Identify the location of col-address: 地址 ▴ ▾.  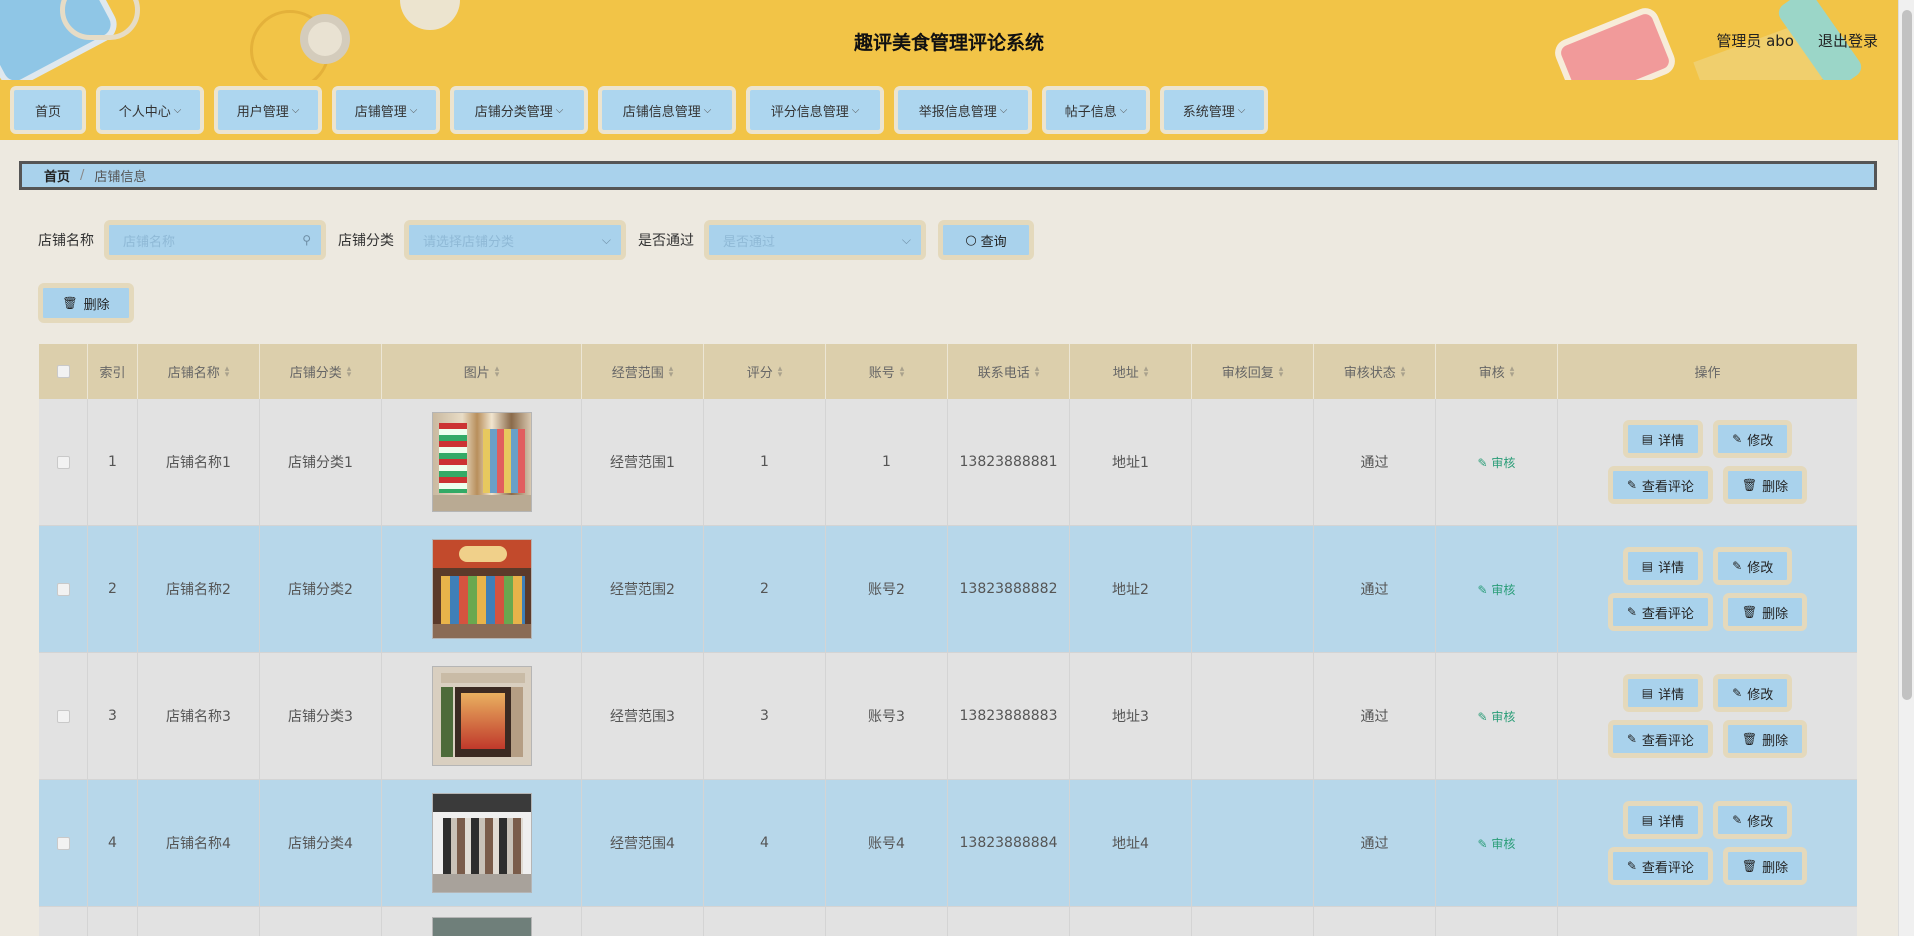
(1131, 371).